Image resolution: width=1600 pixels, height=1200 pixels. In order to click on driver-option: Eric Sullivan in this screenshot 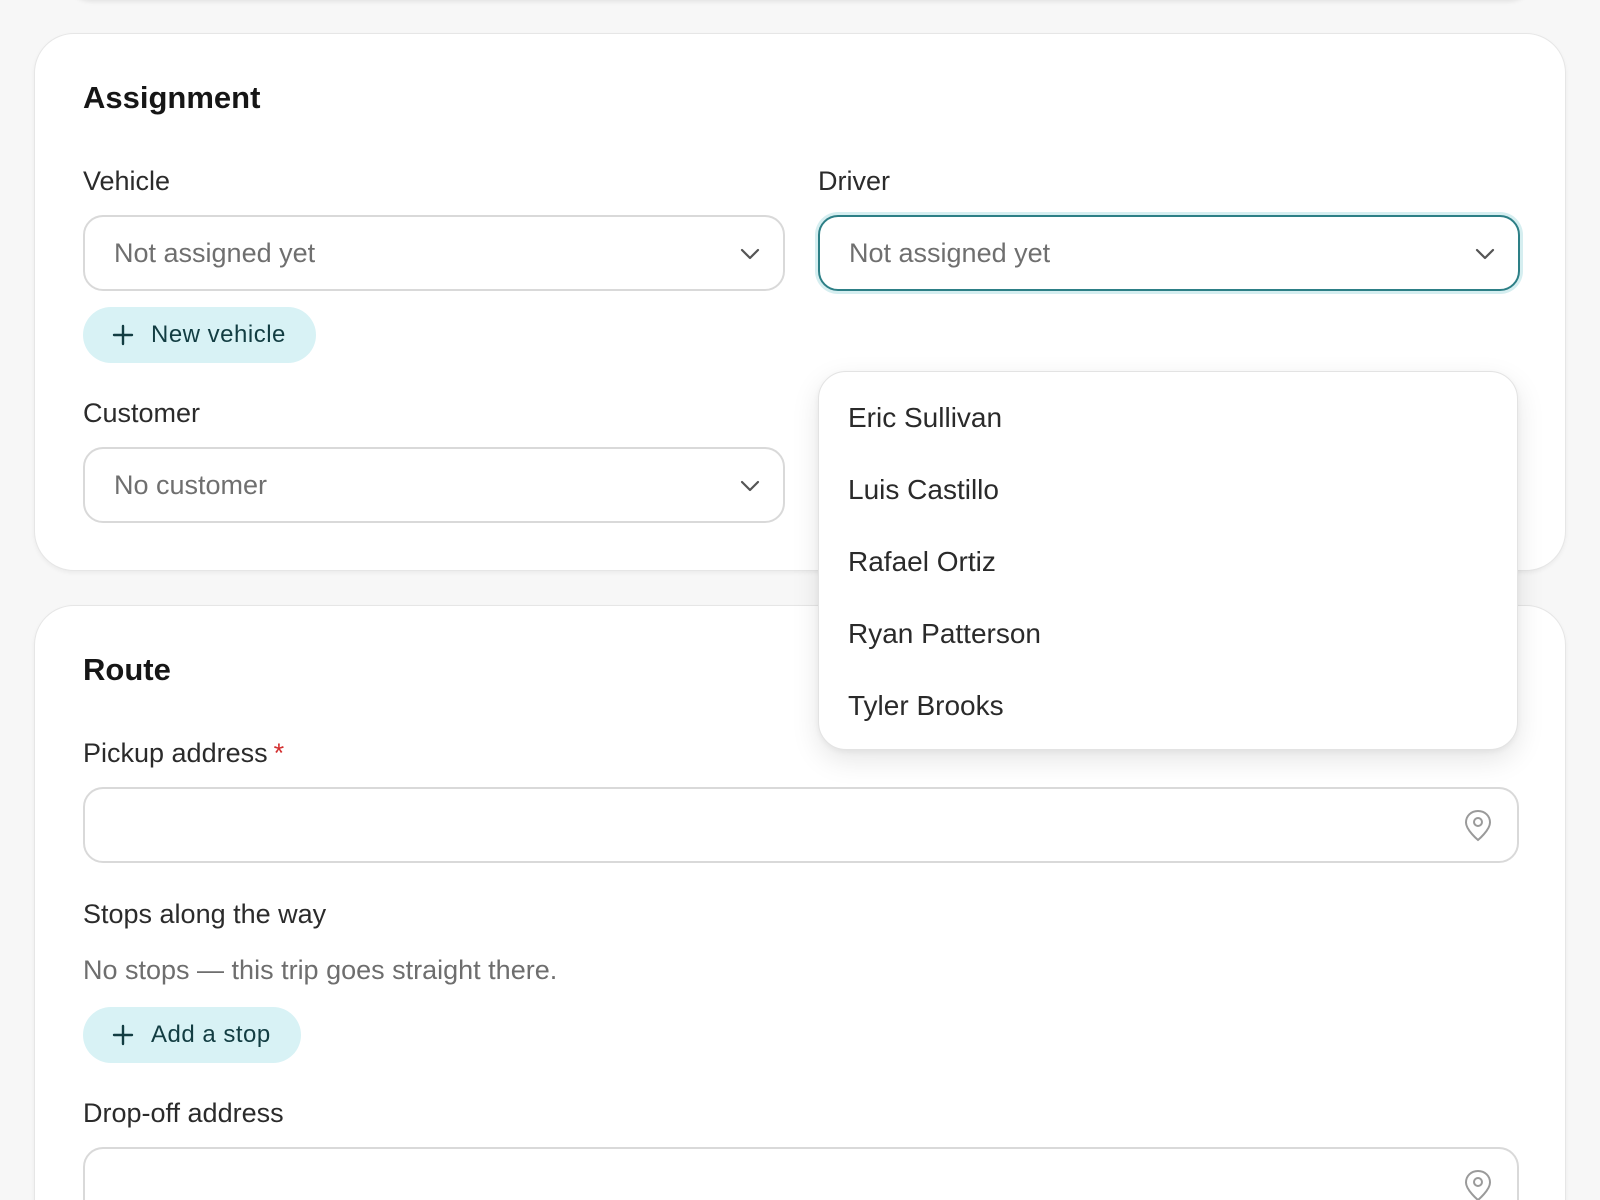, I will do `click(1168, 418)`.